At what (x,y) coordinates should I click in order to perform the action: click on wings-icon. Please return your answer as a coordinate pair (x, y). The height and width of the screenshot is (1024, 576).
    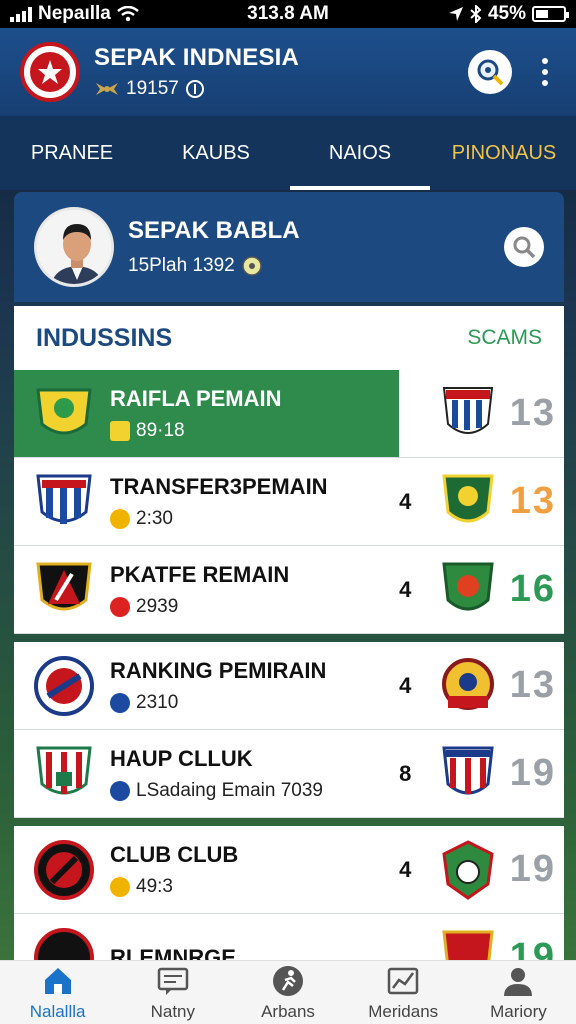
    Looking at the image, I should click on (107, 89).